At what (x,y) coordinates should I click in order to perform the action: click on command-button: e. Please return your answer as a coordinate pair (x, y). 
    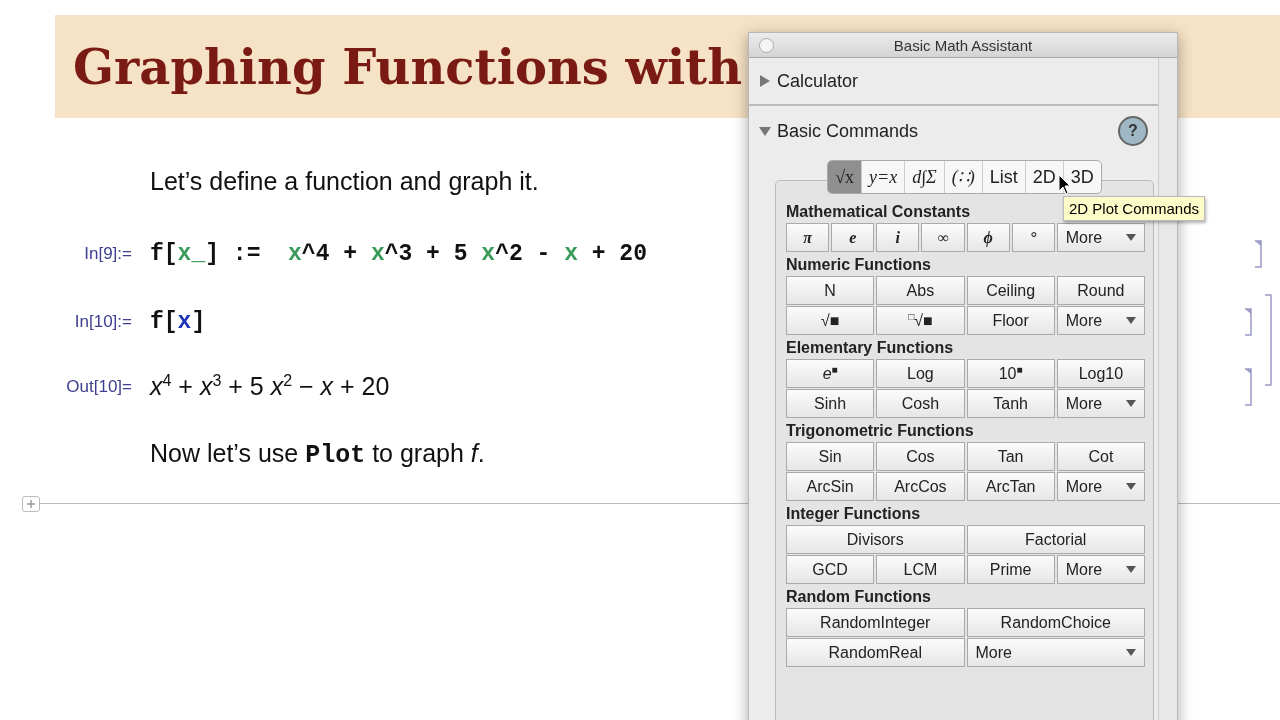
    Looking at the image, I should click on (853, 237).